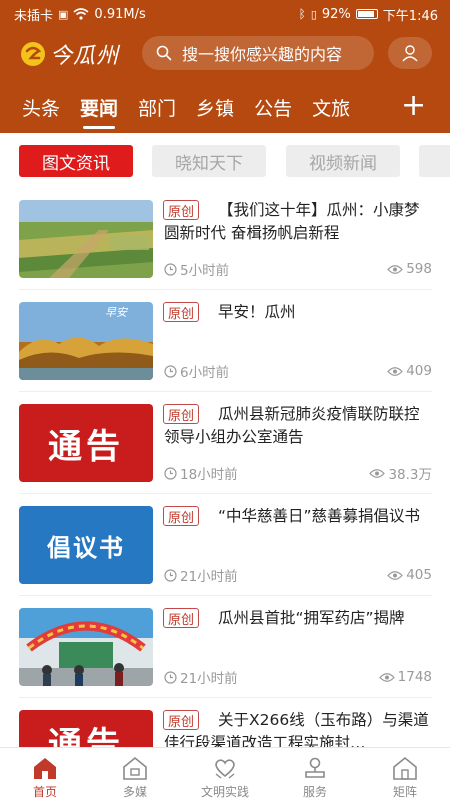  I want to click on search-input: 搜一搜你感兴趣的内容, so click(258, 53).